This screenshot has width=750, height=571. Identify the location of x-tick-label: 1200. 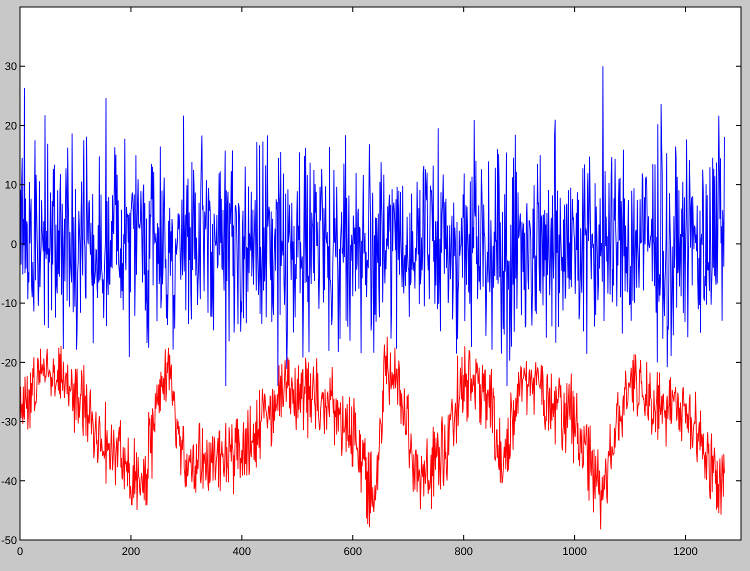
(685, 552).